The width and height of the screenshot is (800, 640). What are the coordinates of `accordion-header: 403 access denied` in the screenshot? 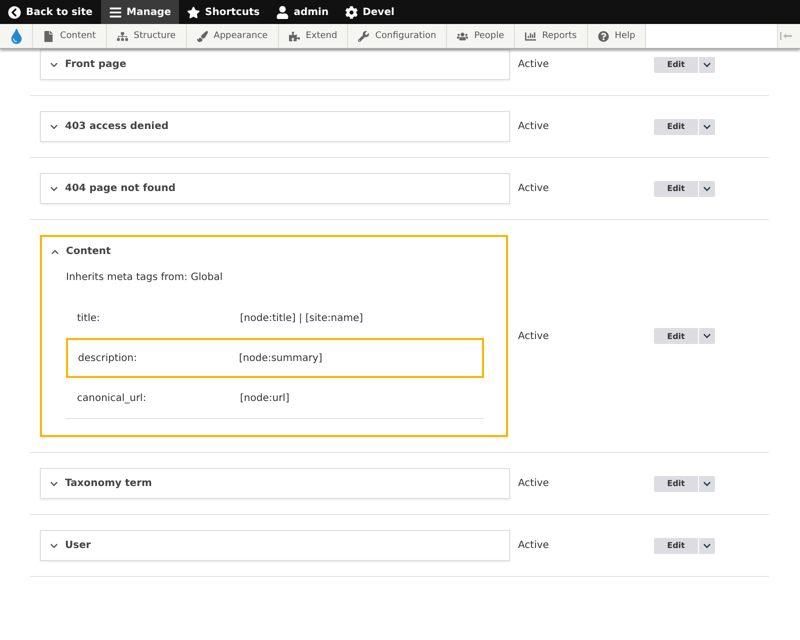 It's located at (275, 126).